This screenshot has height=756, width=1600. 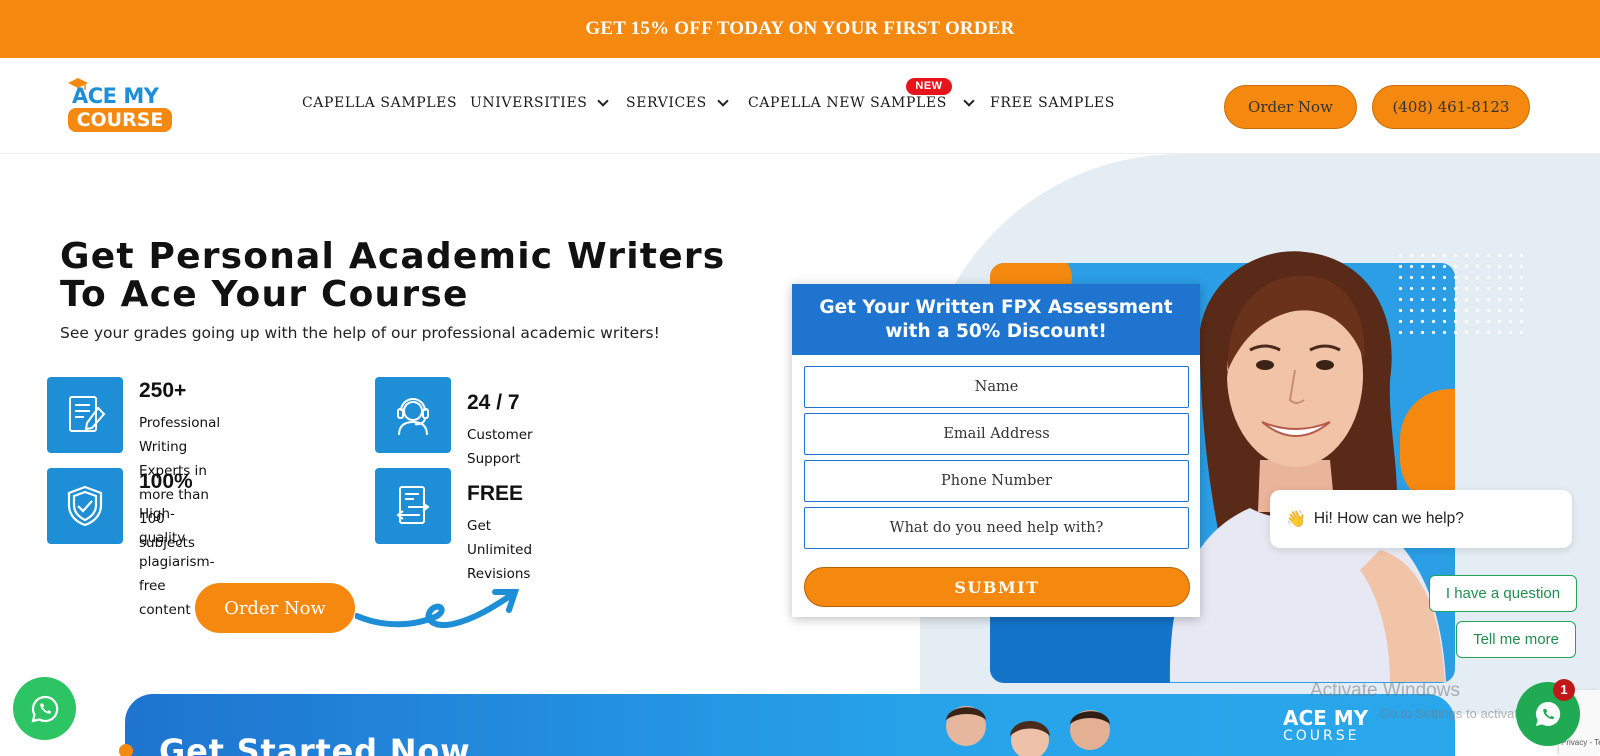 I want to click on logo: ACE MY COURSE, so click(x=120, y=106).